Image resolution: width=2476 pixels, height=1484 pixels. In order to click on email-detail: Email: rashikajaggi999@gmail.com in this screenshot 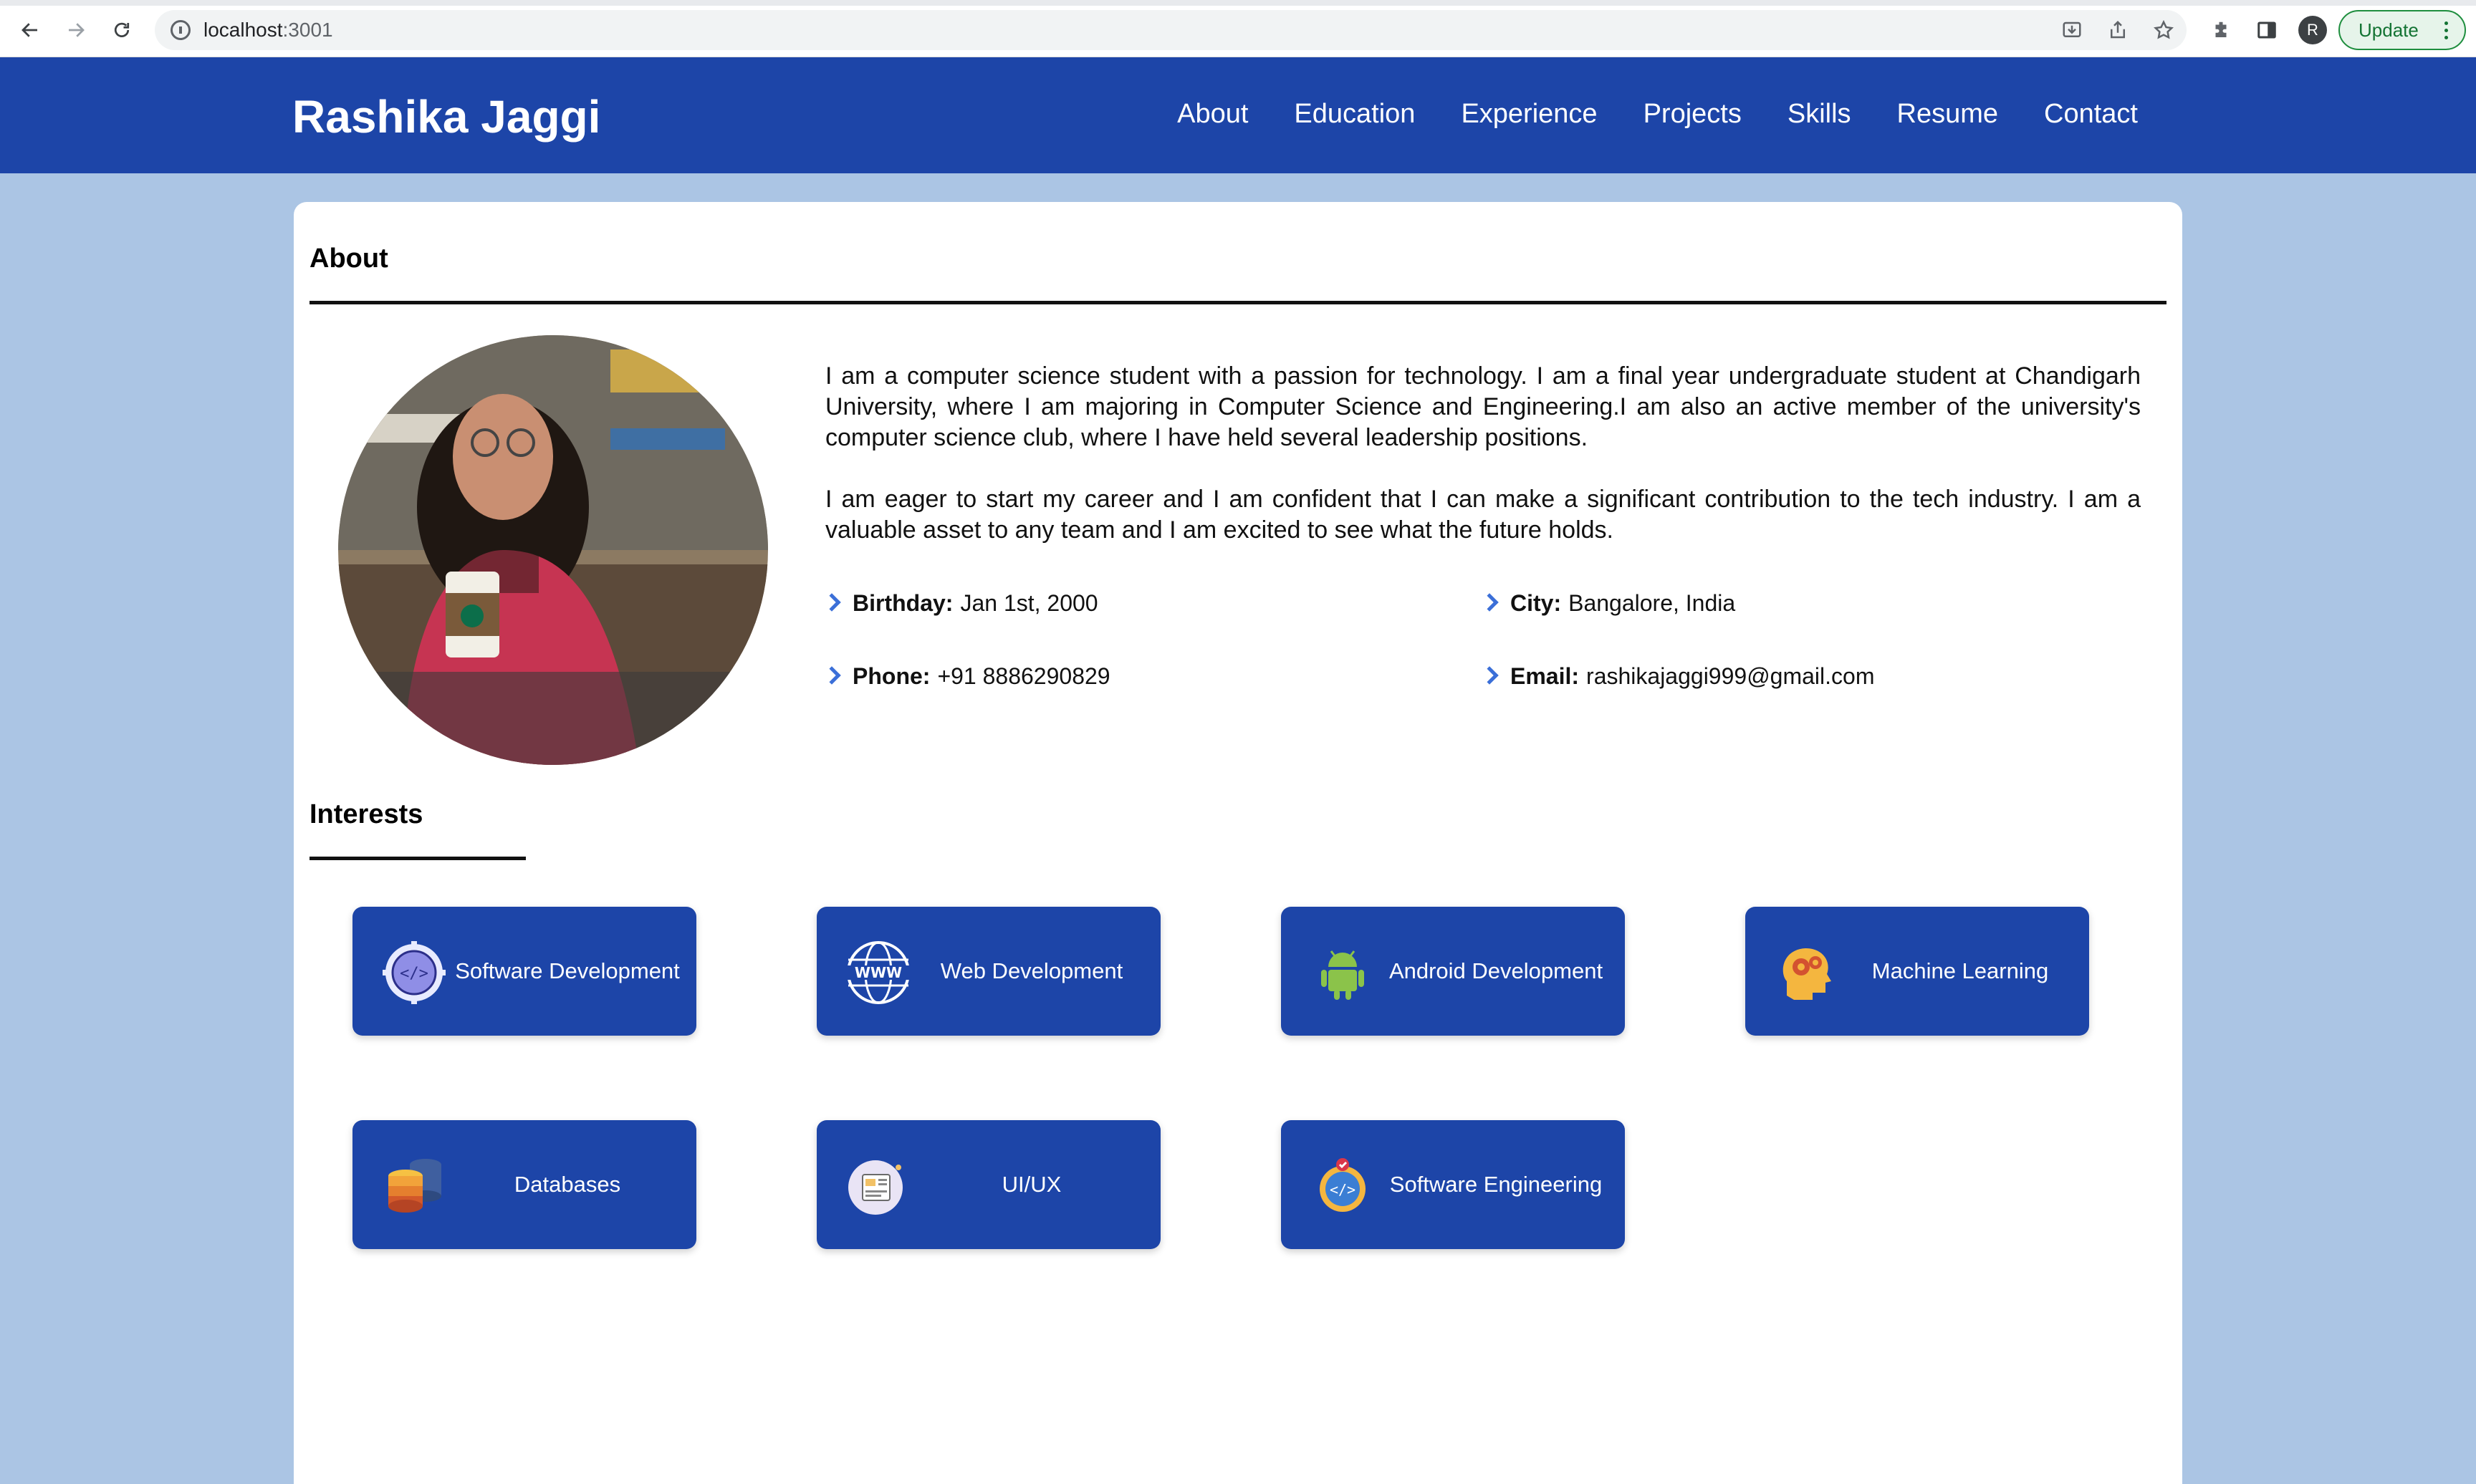, I will do `click(1678, 676)`.